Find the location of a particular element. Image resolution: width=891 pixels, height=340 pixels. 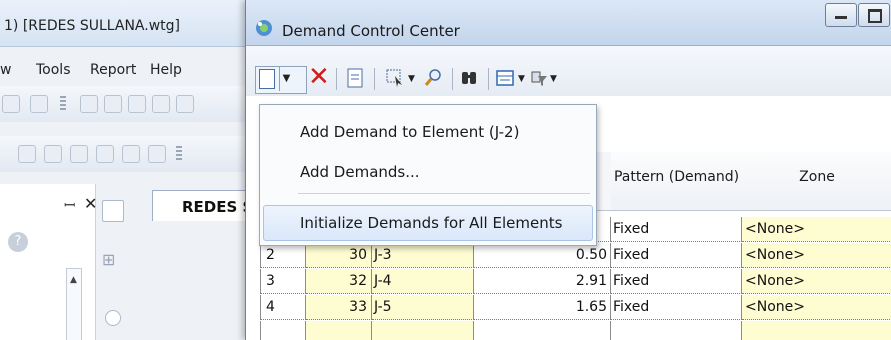

profile-icon is located at coordinates (79, 154).